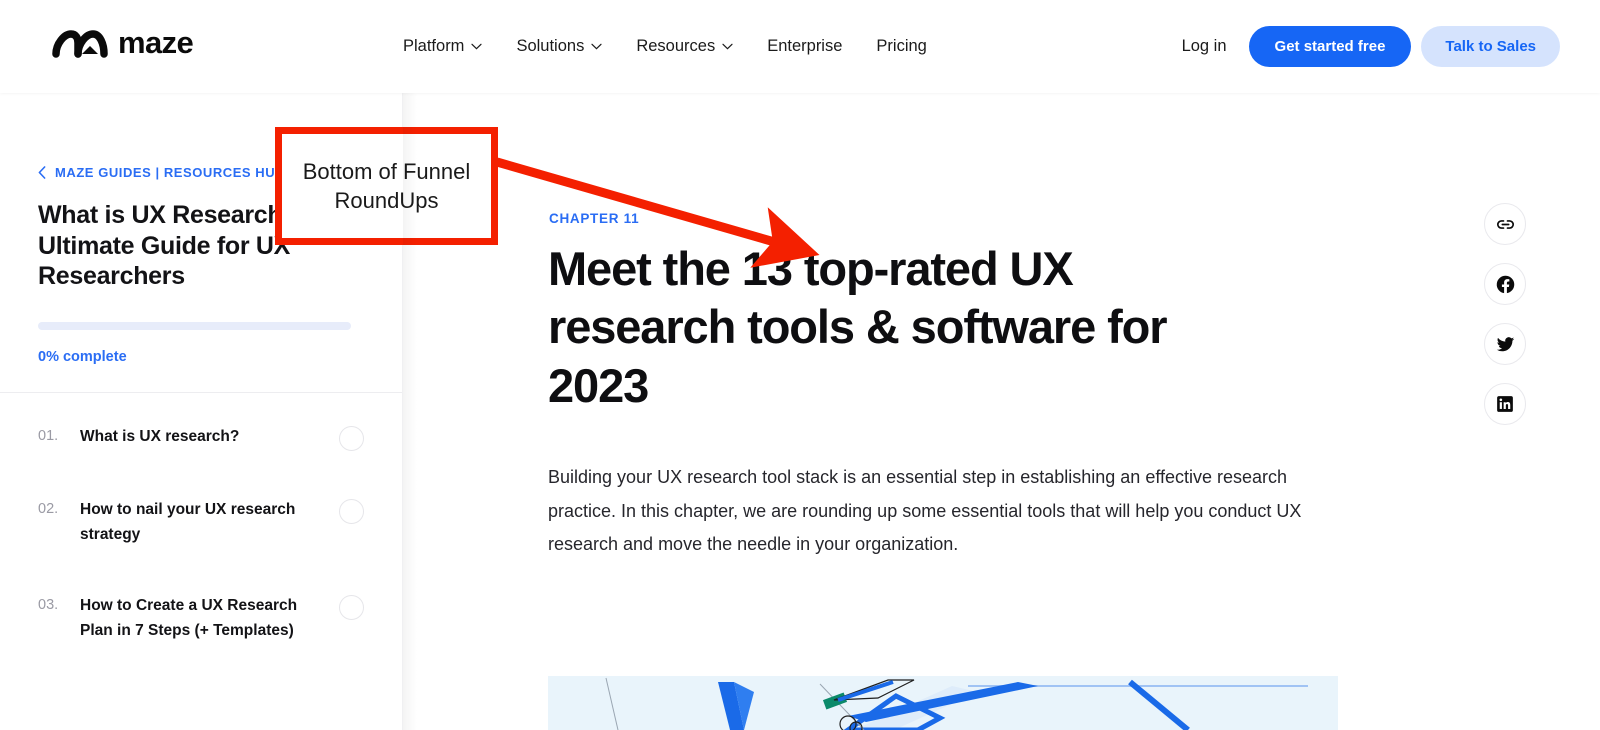  I want to click on annotation-callout-text: Bottom of Funnel RoundUps, so click(386, 185).